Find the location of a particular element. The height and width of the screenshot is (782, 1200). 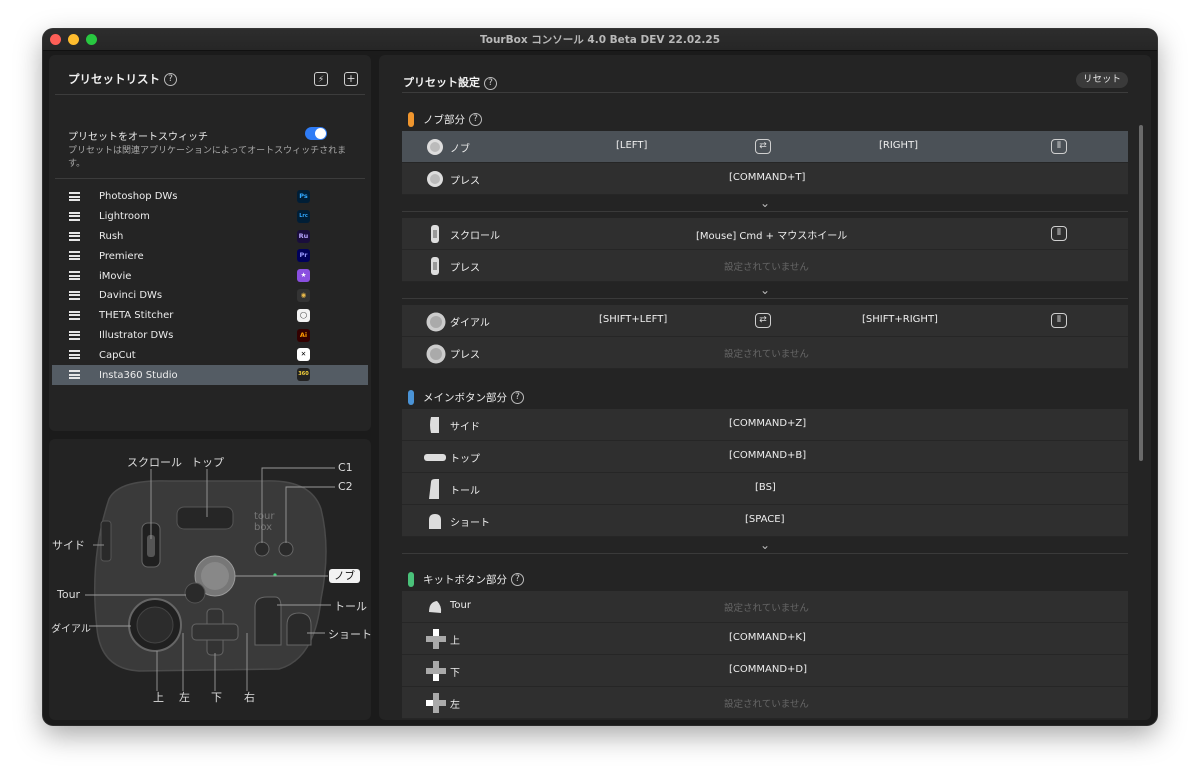

preset-list-item: Photoshop DWs Ps is located at coordinates (210, 197).